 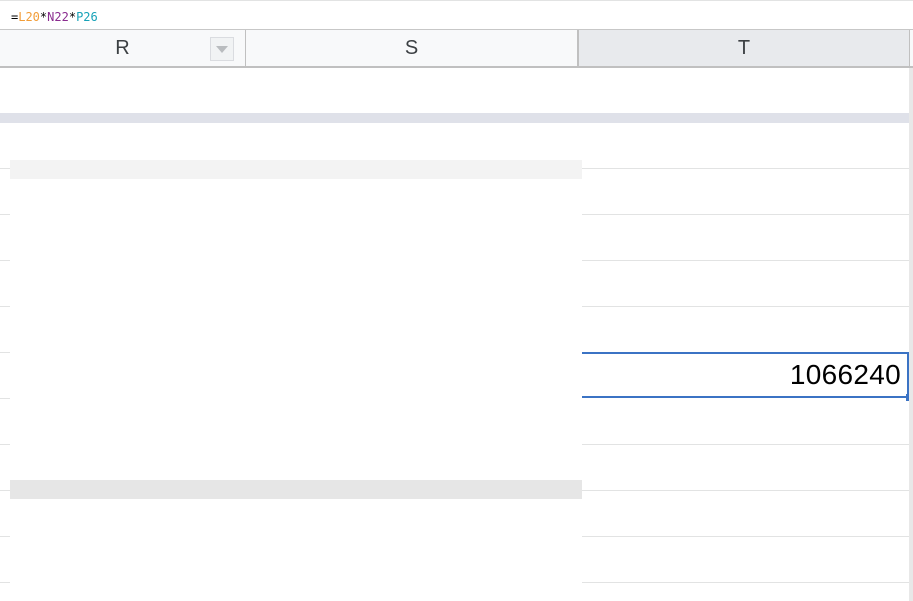 What do you see at coordinates (29, 17) in the screenshot?
I see `formula-ref-l20: L20` at bounding box center [29, 17].